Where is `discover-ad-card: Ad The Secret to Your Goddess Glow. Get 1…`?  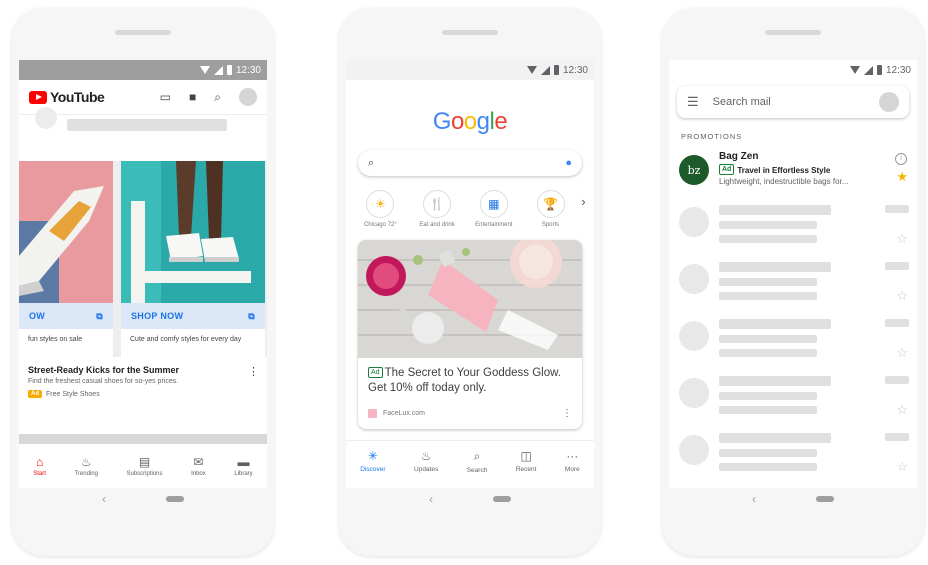 discover-ad-card: Ad The Secret to Your Goddess Glow. Get 1… is located at coordinates (470, 334).